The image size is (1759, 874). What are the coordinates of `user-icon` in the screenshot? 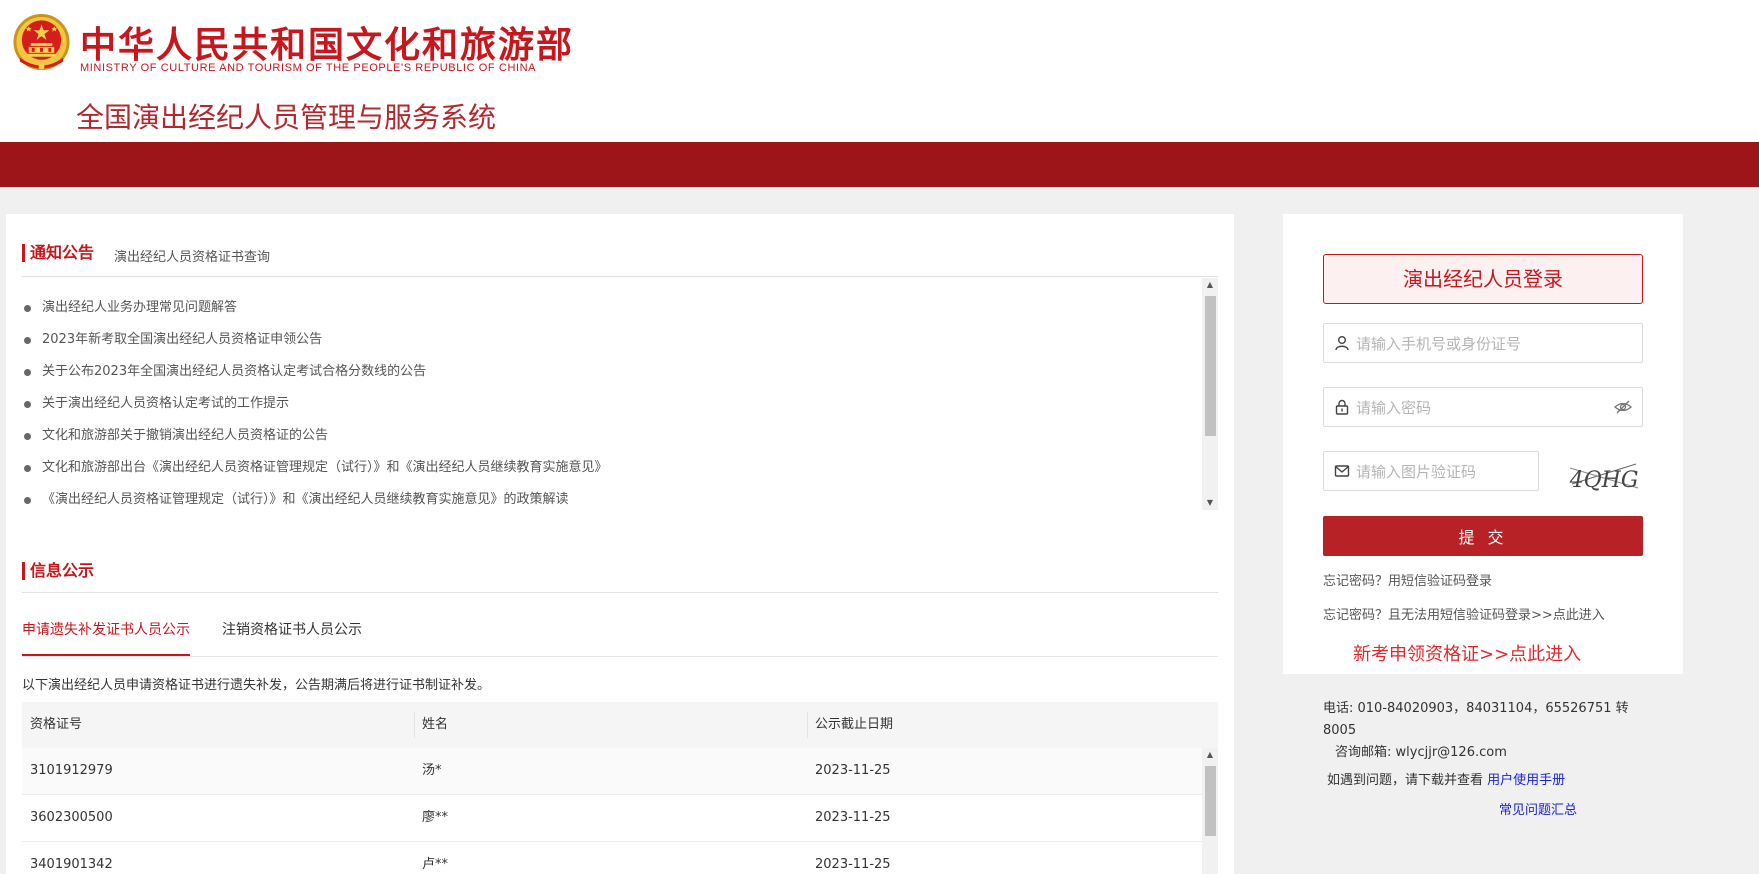 It's located at (1342, 343).